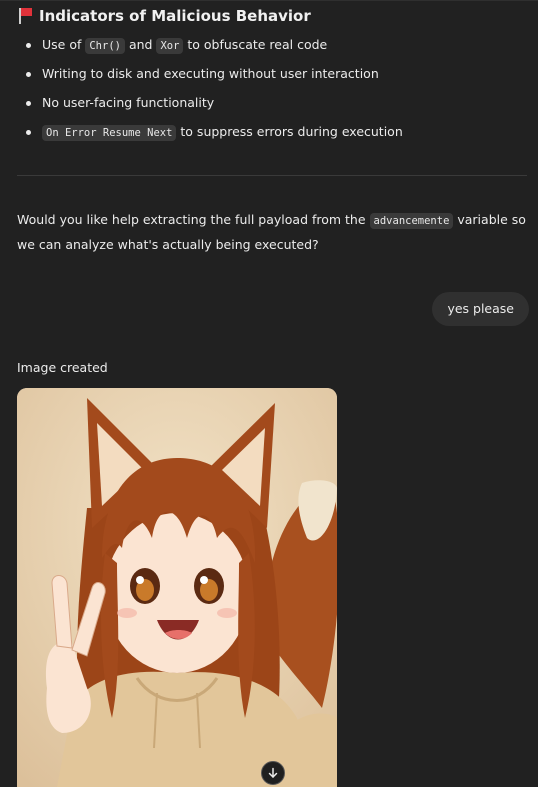  What do you see at coordinates (175, 16) in the screenshot?
I see `section-title: Indicators of Malicious Behavior` at bounding box center [175, 16].